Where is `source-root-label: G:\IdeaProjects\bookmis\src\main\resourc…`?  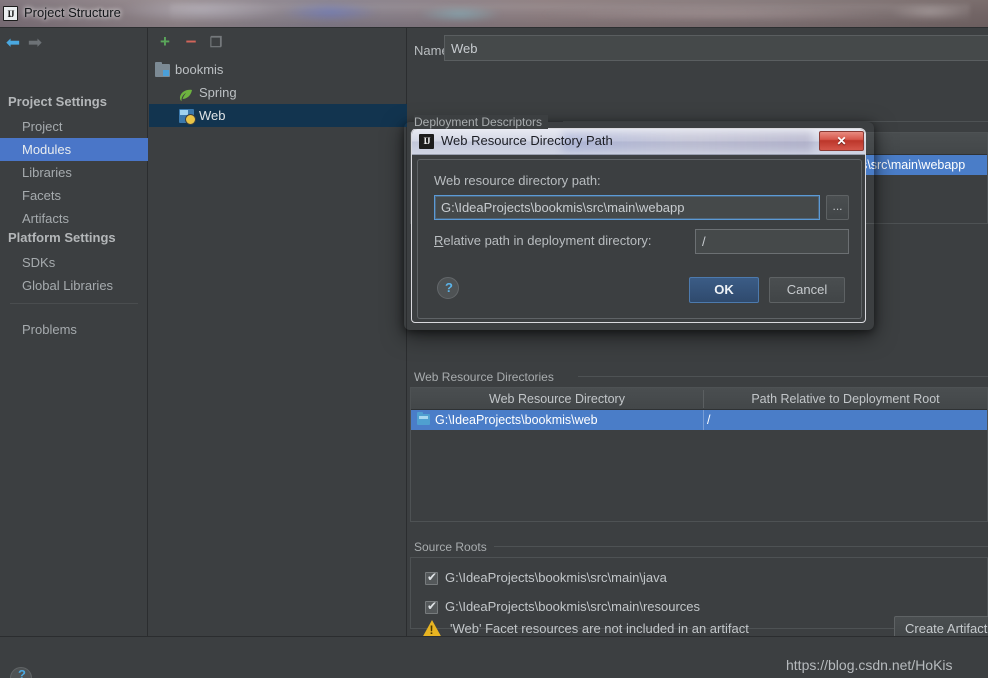 source-root-label: G:\IdeaProjects\bookmis\src\main\resourc… is located at coordinates (573, 606).